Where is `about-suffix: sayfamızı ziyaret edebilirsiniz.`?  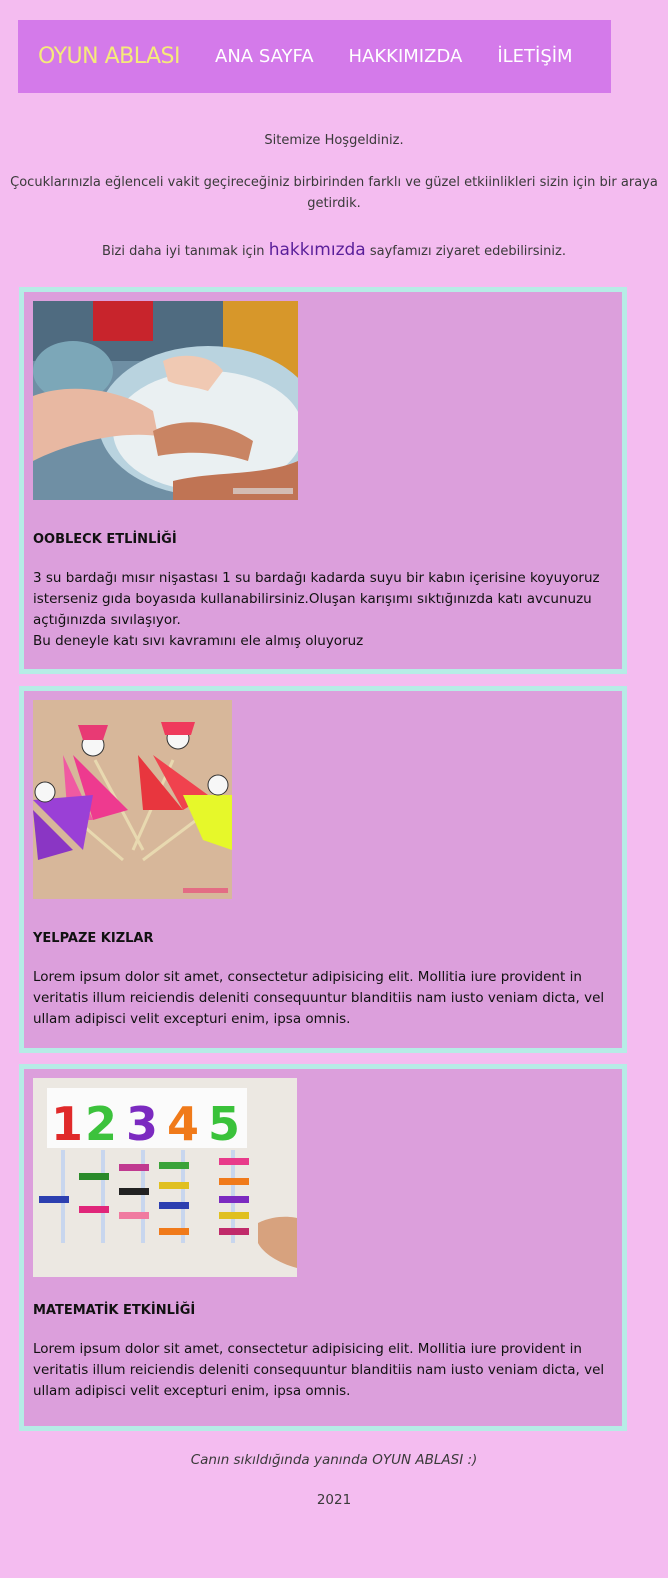
about-suffix: sayfamızı ziyaret edebilirsiniz. is located at coordinates (467, 251).